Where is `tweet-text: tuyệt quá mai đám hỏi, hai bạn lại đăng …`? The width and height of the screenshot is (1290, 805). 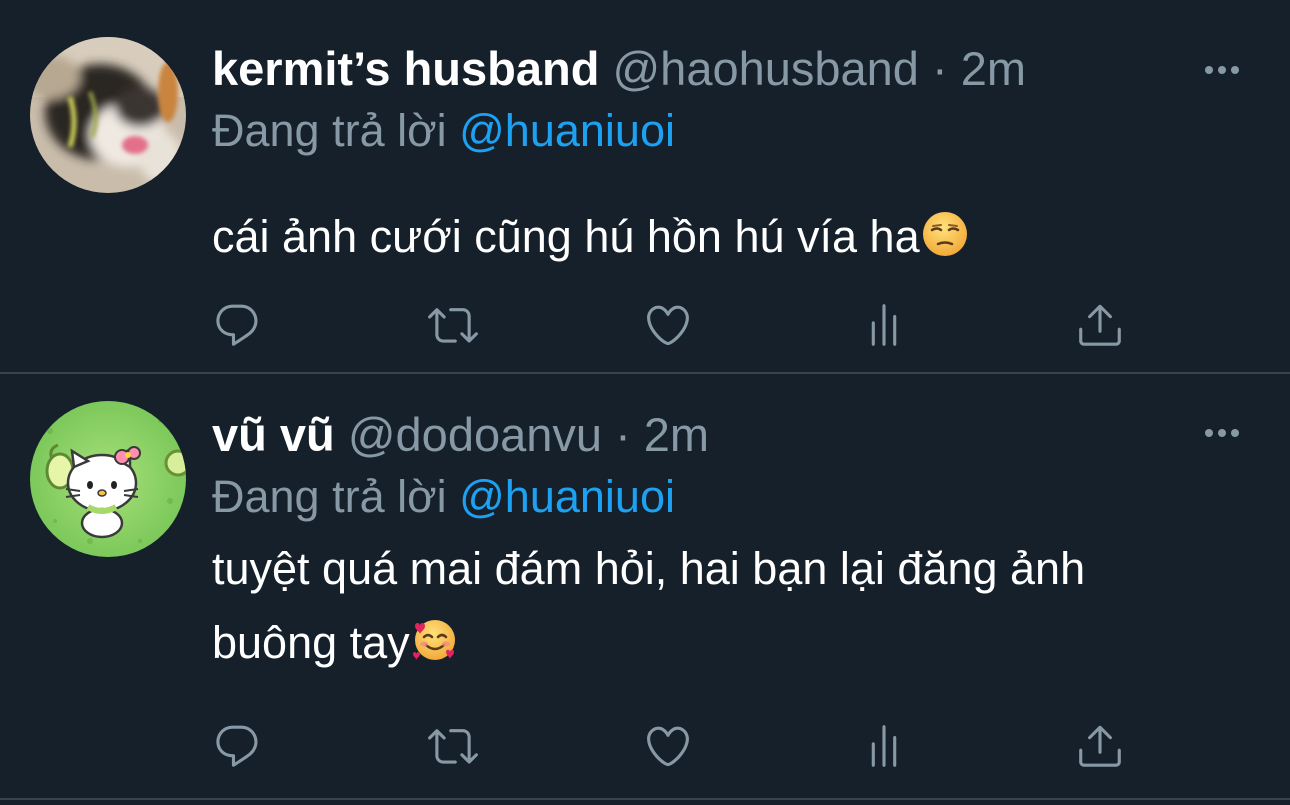 tweet-text: tuyệt quá mai đám hỏi, hai bạn lại đăng … is located at coordinates (692, 606).